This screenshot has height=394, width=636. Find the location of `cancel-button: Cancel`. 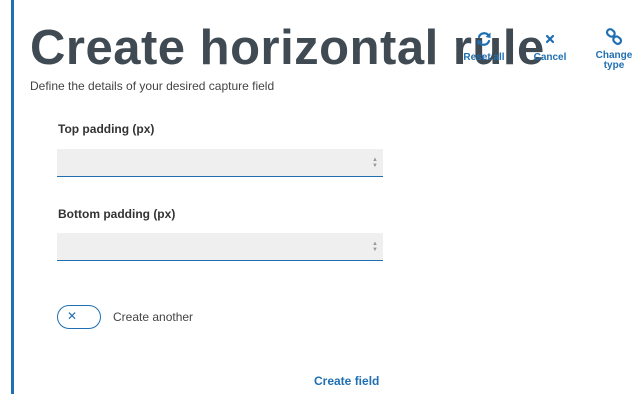

cancel-button: Cancel is located at coordinates (550, 46).